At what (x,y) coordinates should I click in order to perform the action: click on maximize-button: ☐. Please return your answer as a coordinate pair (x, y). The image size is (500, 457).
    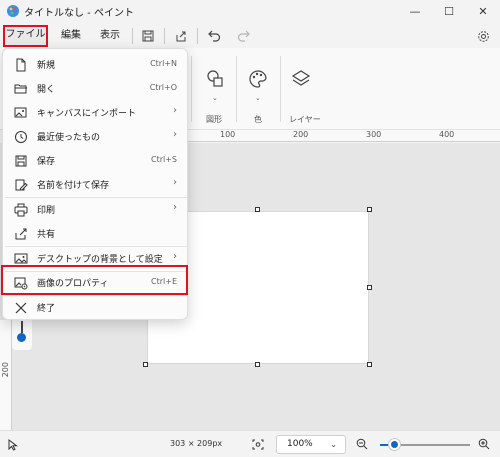
    Looking at the image, I should click on (449, 11).